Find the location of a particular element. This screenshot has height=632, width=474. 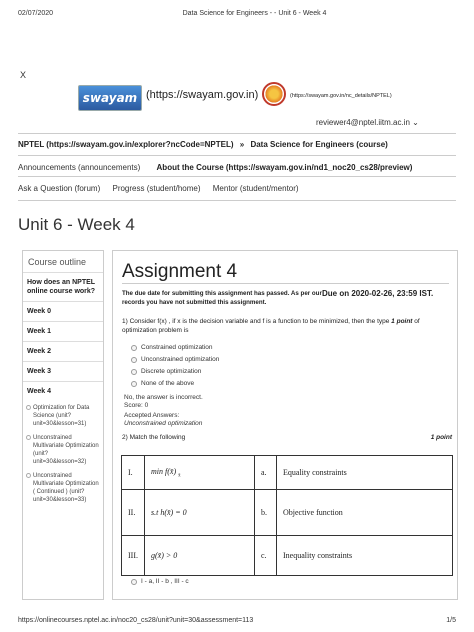

table-row: III. g(x̄) > 0 c. Inequality constraints is located at coordinates (287, 555).